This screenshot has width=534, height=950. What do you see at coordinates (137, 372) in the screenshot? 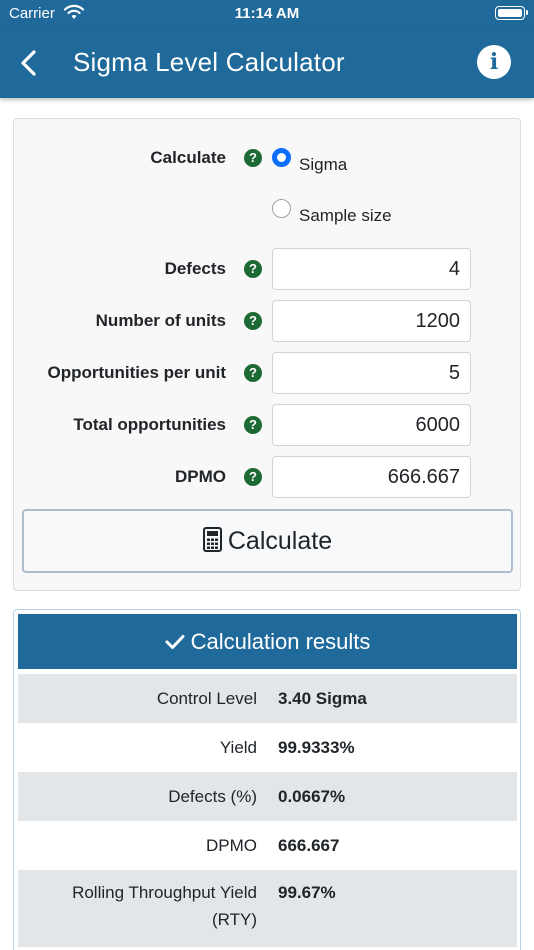
I see `opportunities-label: Opportunities per unit` at bounding box center [137, 372].